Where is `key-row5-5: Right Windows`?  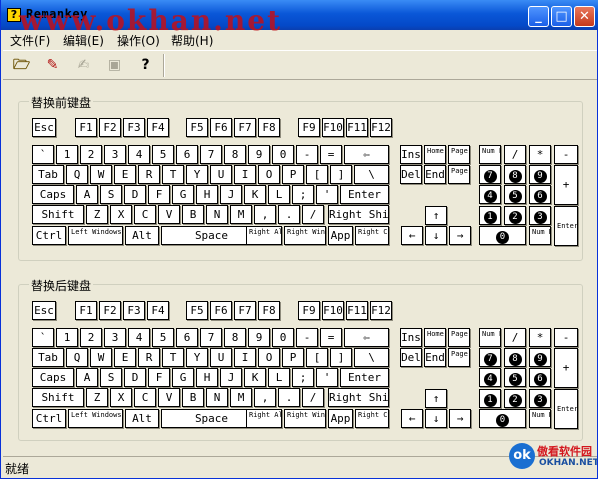
key-row5-5: Right Windows is located at coordinates (305, 418).